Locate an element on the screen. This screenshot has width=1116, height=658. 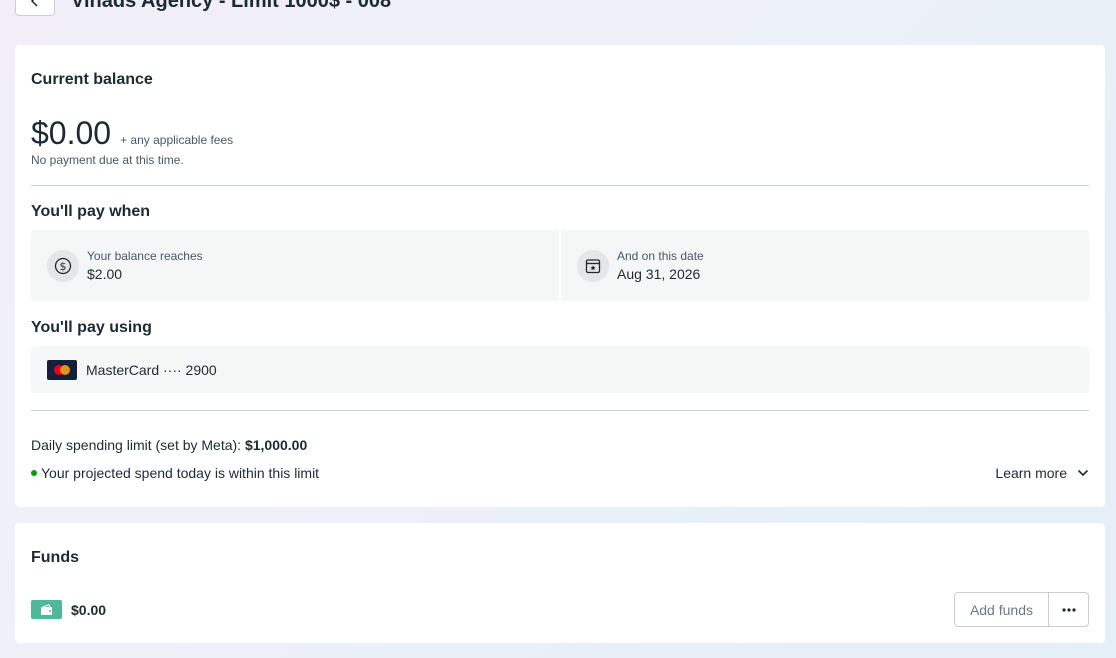
balance-fees-note: + any applicable fees is located at coordinates (177, 140).